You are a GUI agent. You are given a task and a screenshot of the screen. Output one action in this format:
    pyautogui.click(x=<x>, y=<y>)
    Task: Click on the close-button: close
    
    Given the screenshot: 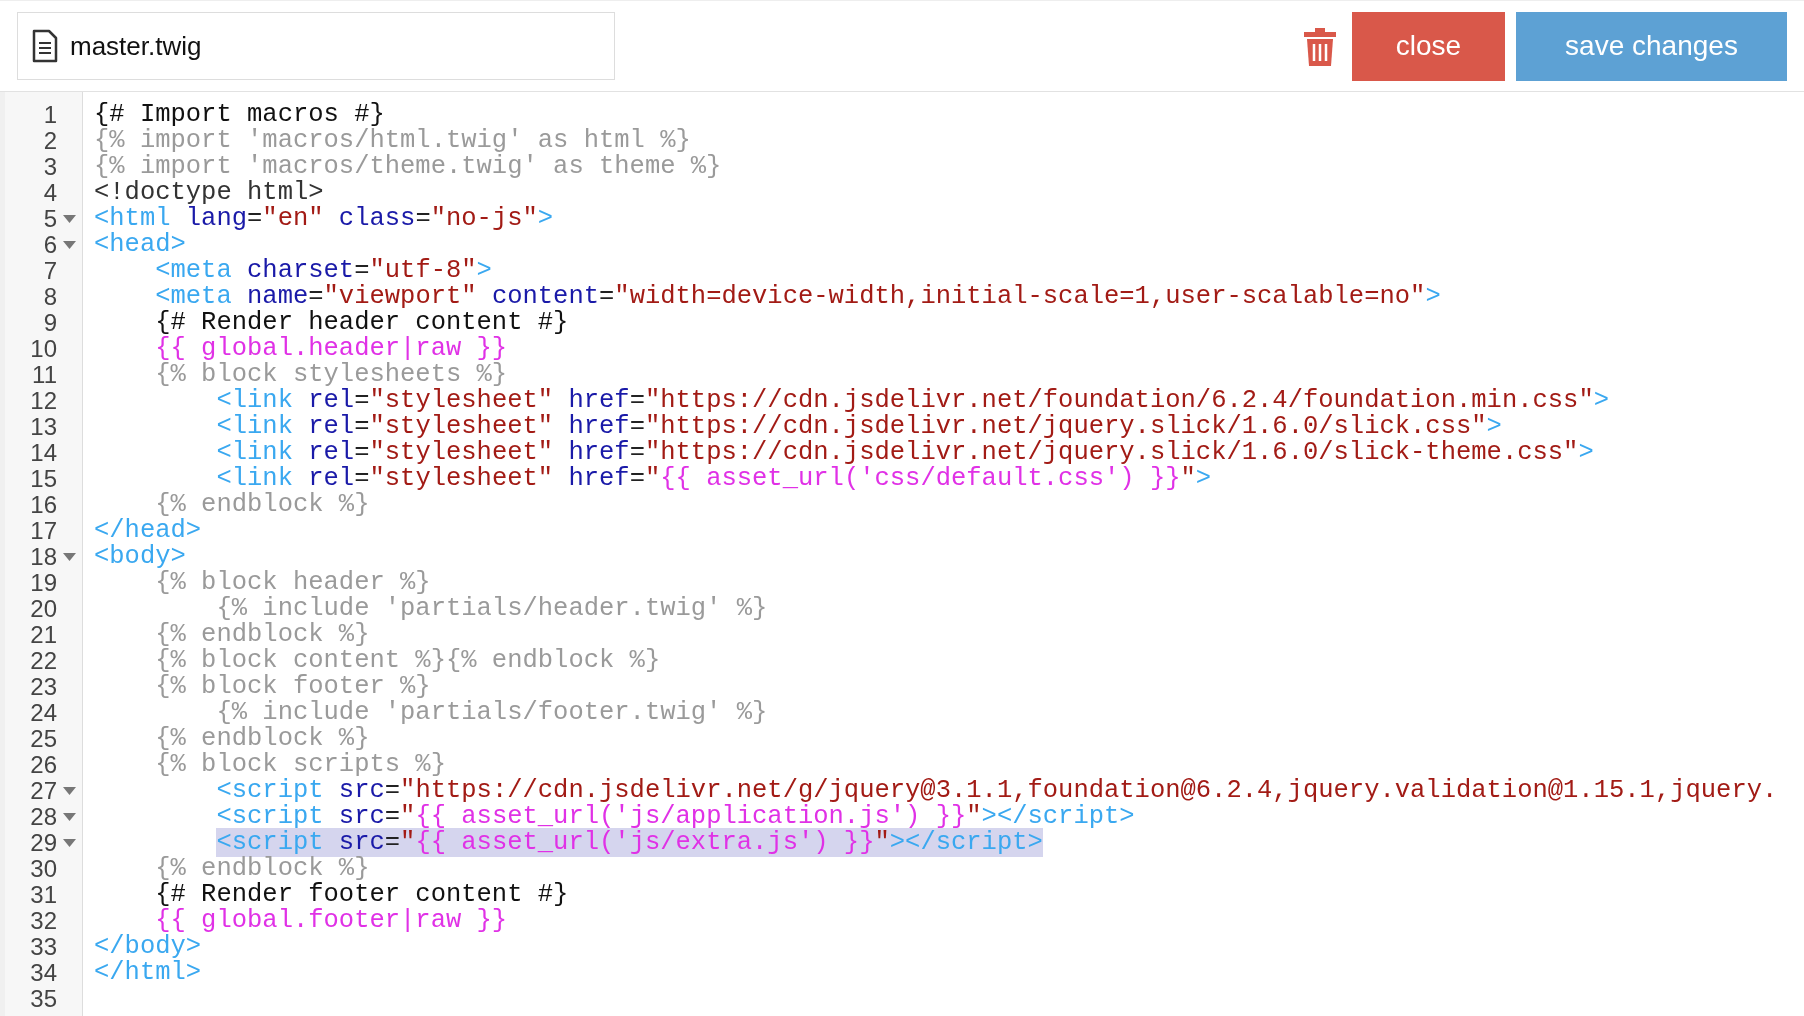 What is the action you would take?
    pyautogui.click(x=1428, y=46)
    